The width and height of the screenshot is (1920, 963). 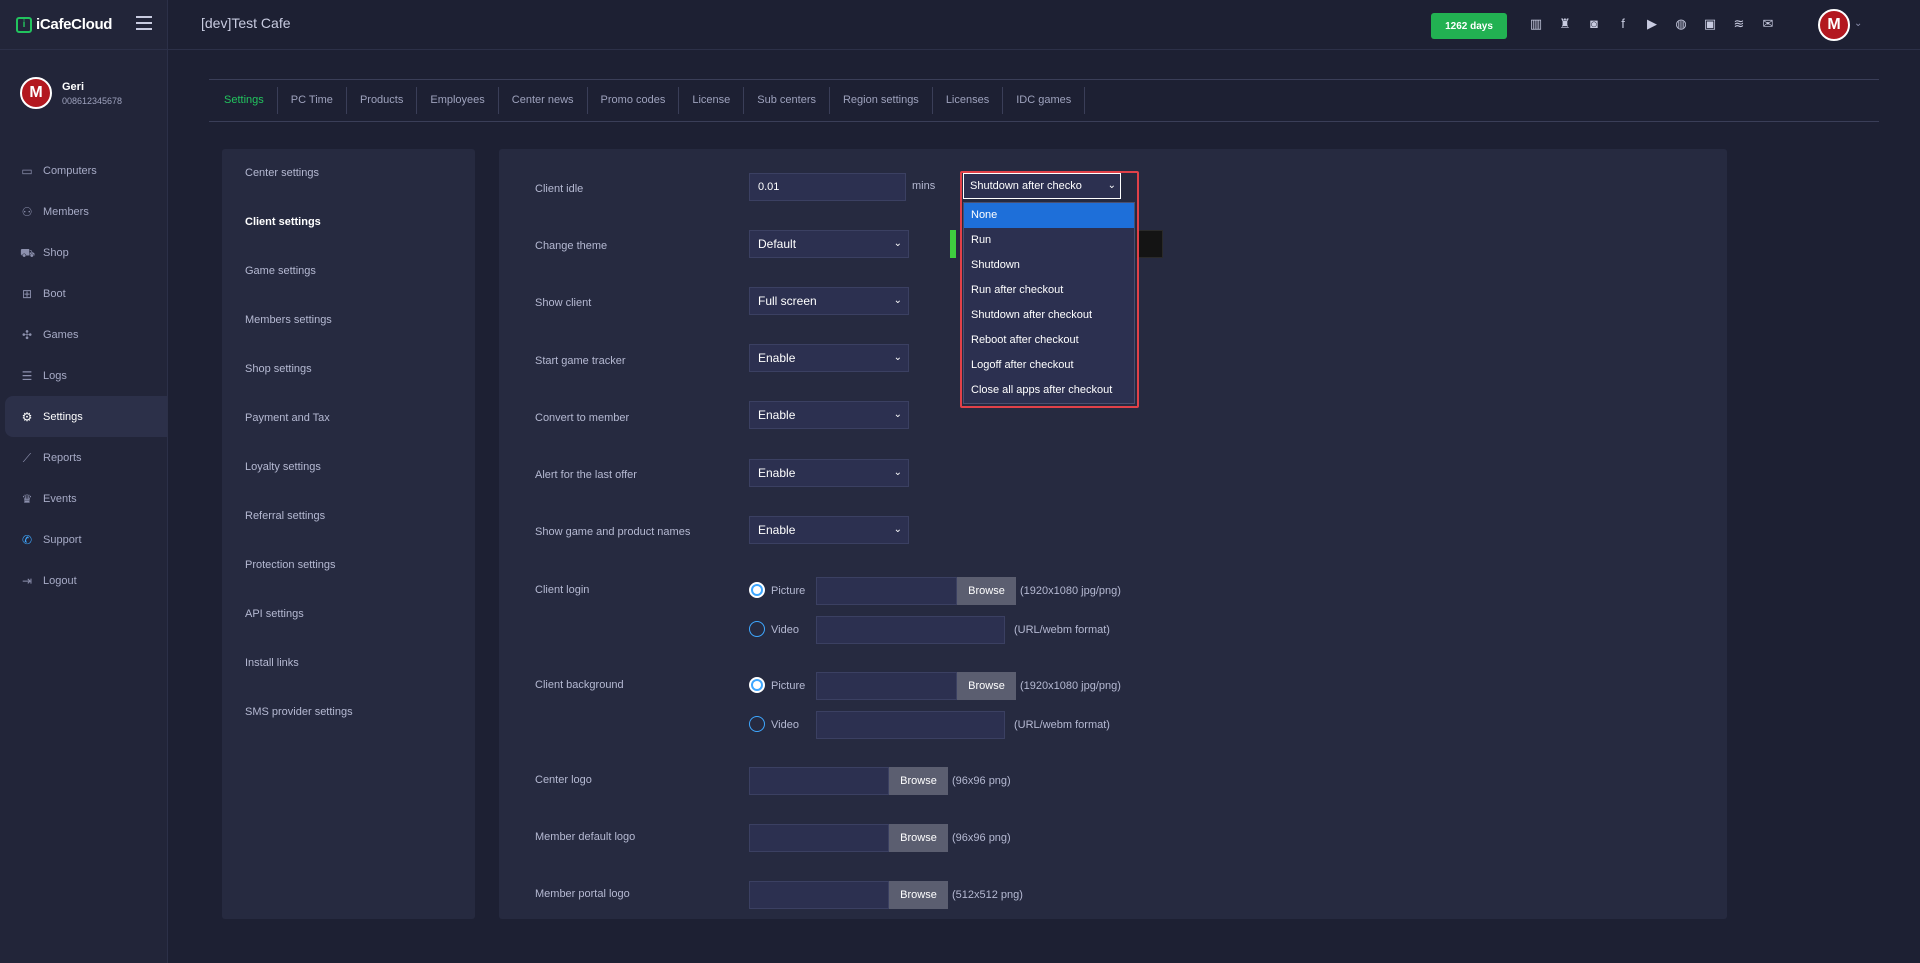 What do you see at coordinates (382, 100) in the screenshot?
I see `tab-products: Products` at bounding box center [382, 100].